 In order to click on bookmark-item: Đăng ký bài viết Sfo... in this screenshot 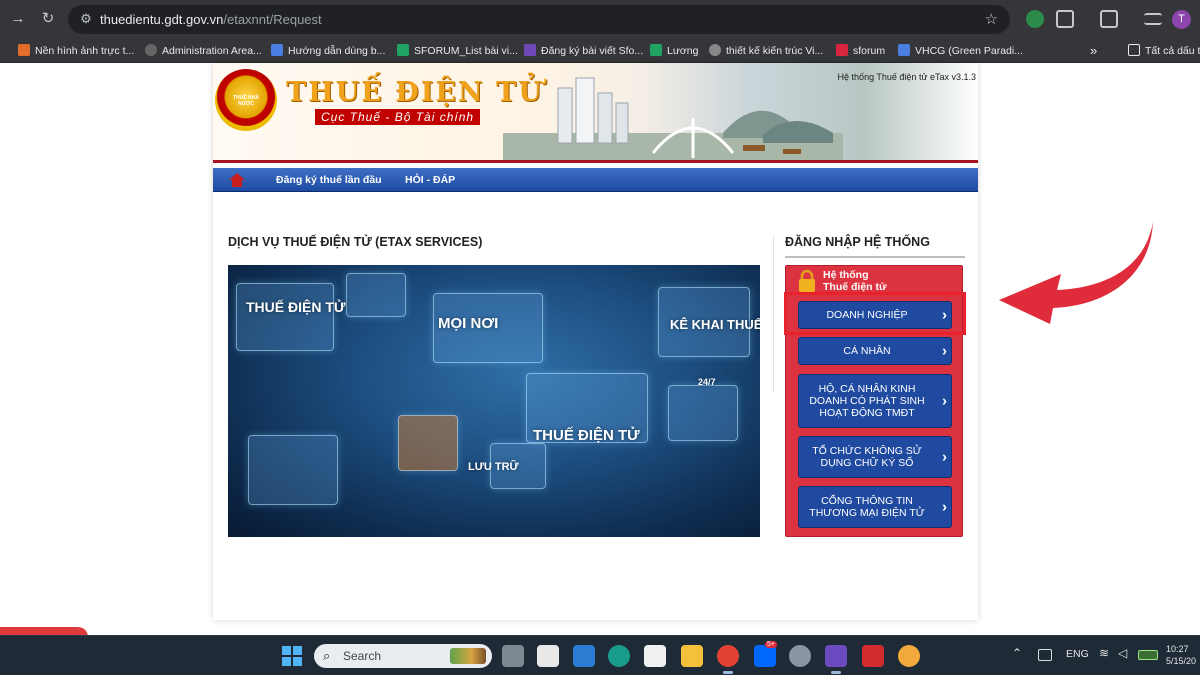, I will do `click(583, 51)`.